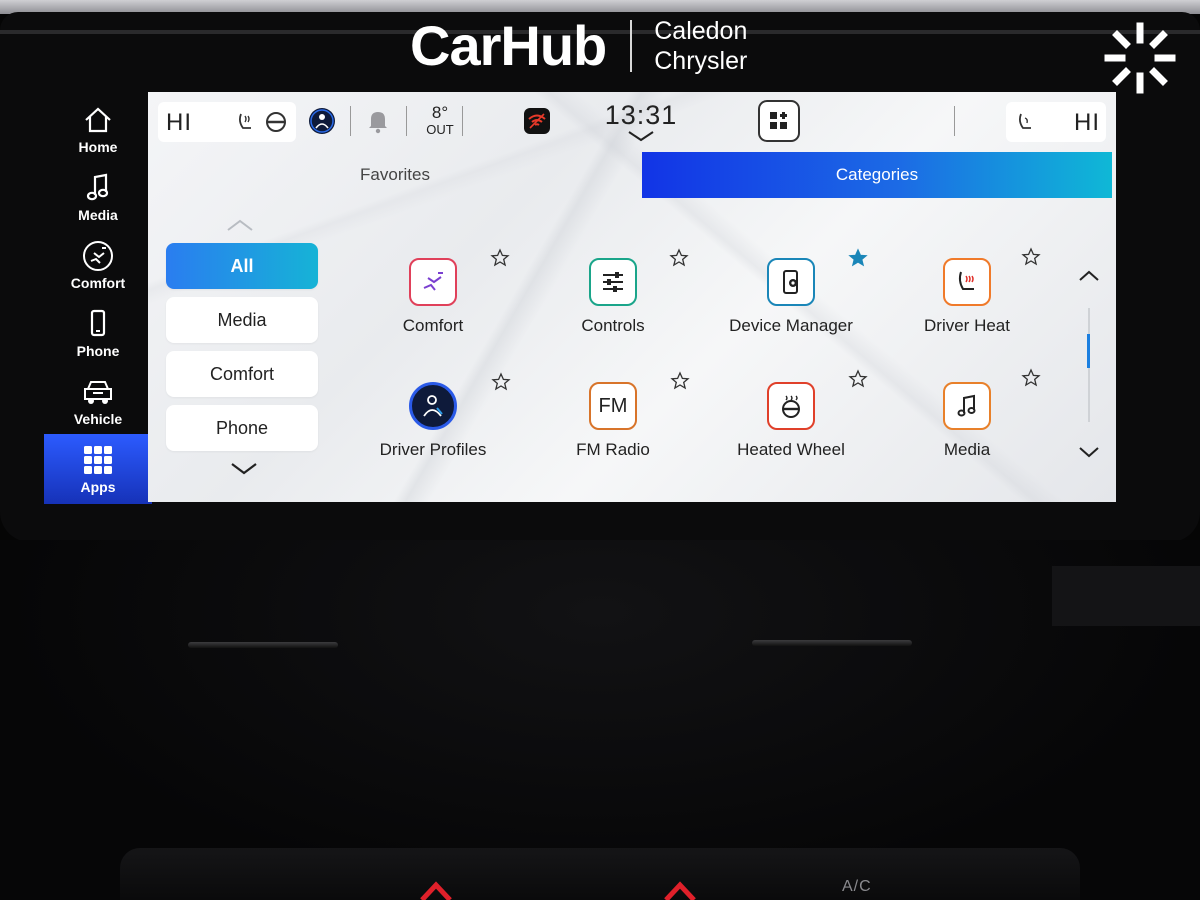 The height and width of the screenshot is (900, 1200). What do you see at coordinates (179, 122) in the screenshot?
I see `driver-fan-level: HI` at bounding box center [179, 122].